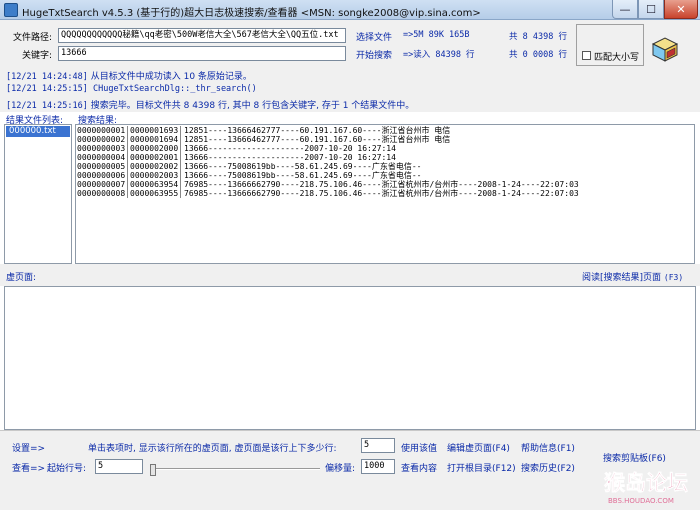 This screenshot has width=700, height=510. I want to click on options-group: 匹配大小写, so click(610, 45).